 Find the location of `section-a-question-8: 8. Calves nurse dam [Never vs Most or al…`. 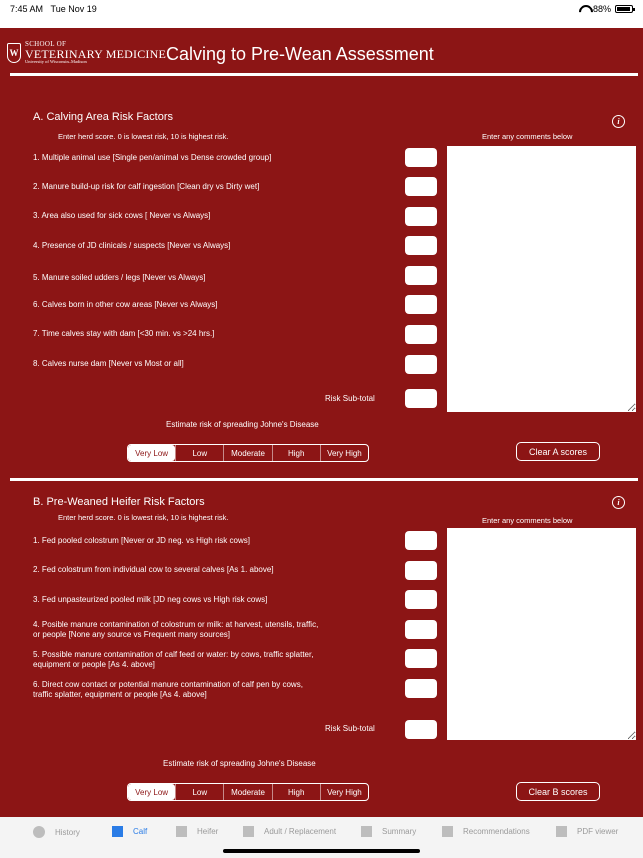

section-a-question-8: 8. Calves nurse dam [Never vs Most or al… is located at coordinates (108, 363).